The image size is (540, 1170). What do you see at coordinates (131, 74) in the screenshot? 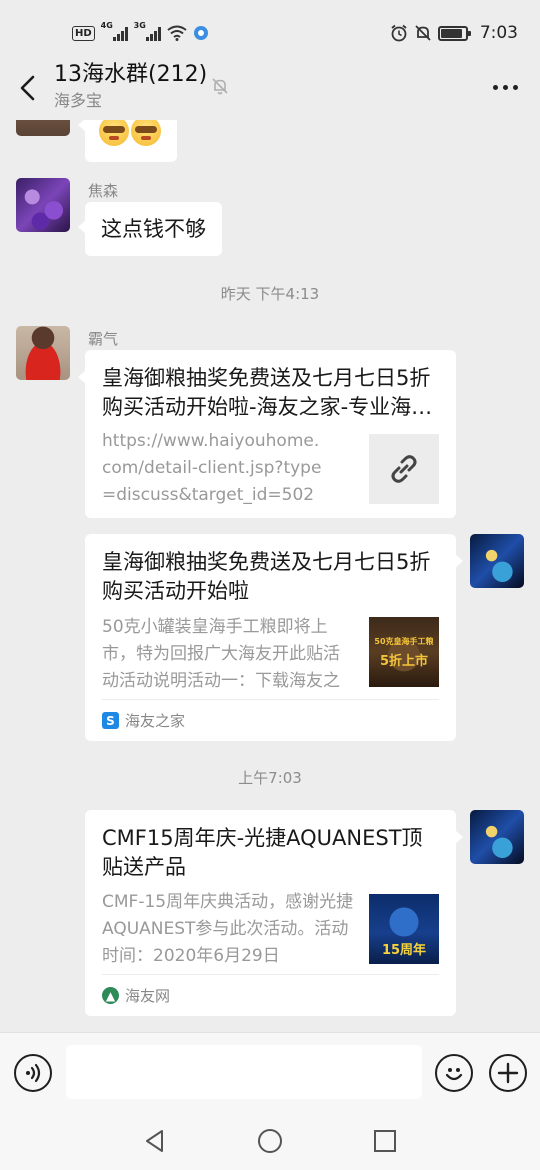
I see `chat-title: 13海水群(212)` at bounding box center [131, 74].